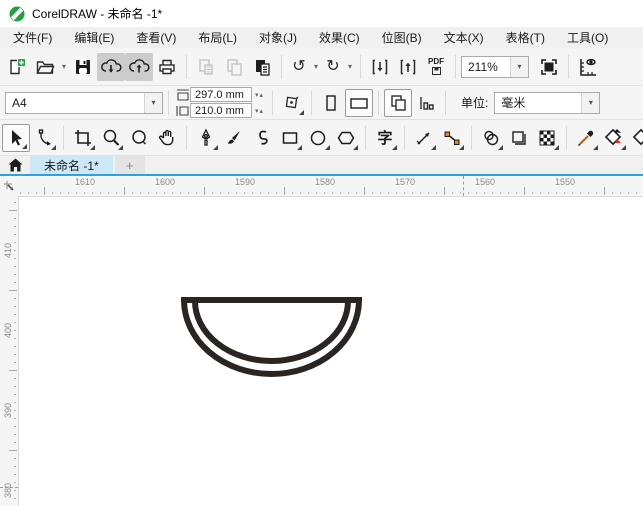  I want to click on property-bar: A4 ▾ 297.0 mm ▾▴ 210.0 mm ▾▴ 单位: 毫米 ▾, so click(321, 103).